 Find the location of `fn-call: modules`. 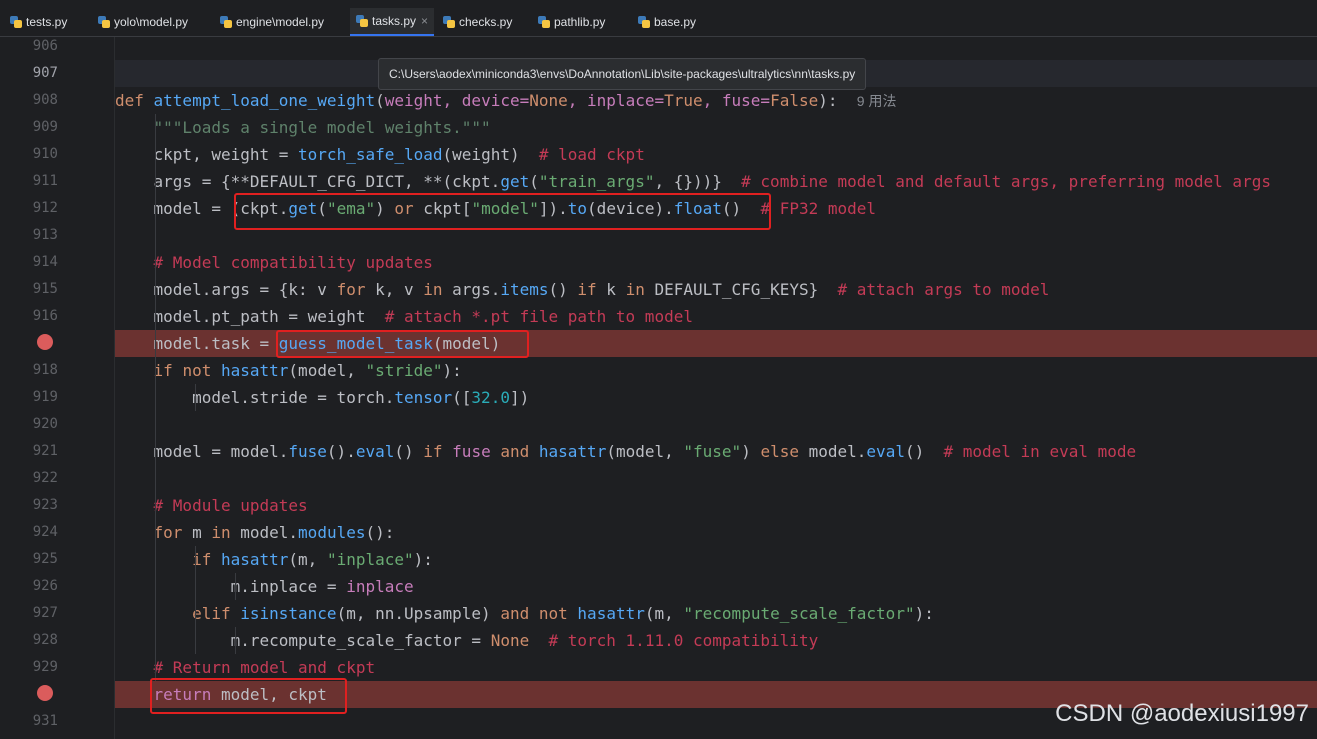

fn-call: modules is located at coordinates (332, 532).